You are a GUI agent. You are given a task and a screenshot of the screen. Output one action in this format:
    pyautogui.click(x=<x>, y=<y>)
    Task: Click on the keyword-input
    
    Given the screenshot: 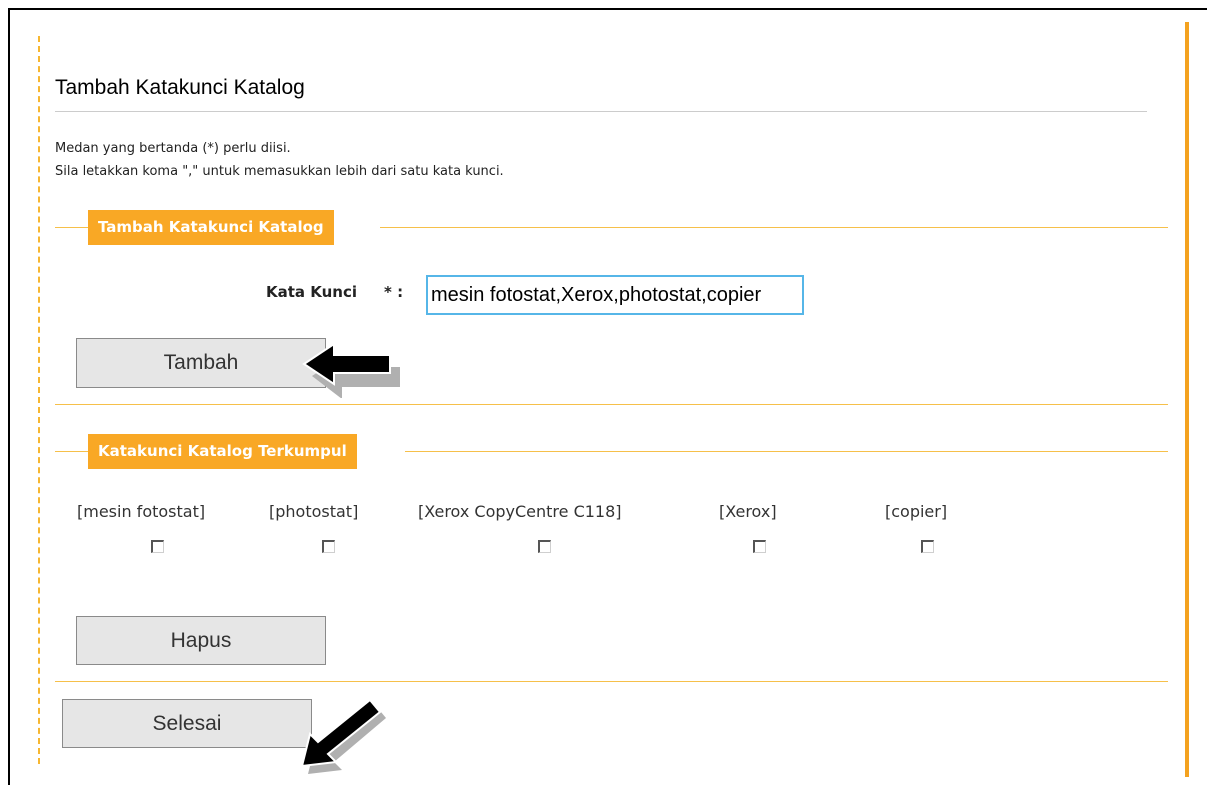 What is the action you would take?
    pyautogui.click(x=615, y=295)
    